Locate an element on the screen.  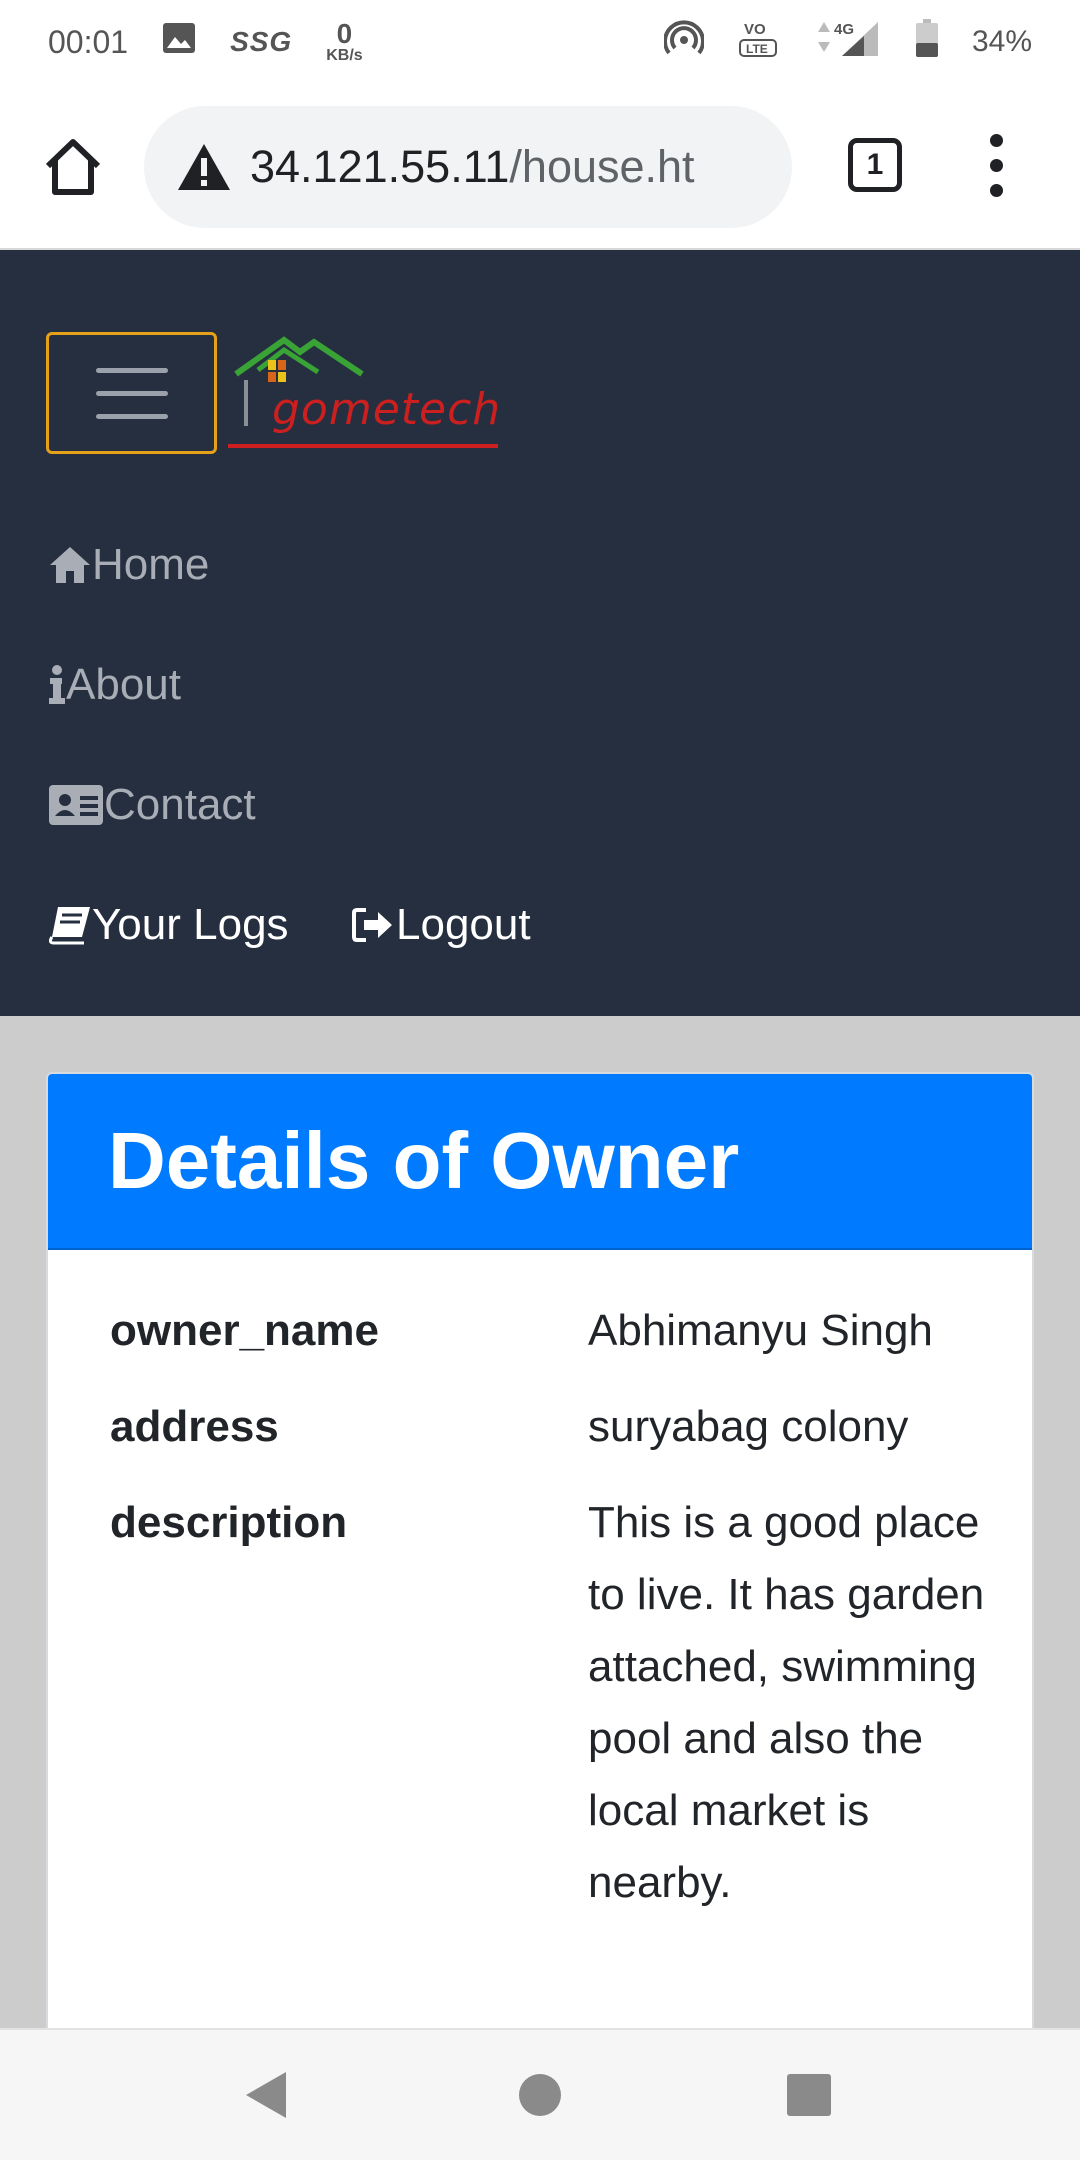
nav-about-label: About is located at coordinates (123, 684).